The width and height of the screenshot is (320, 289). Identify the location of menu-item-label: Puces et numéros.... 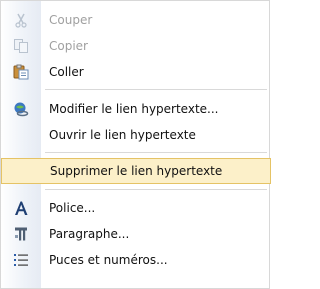
(108, 260).